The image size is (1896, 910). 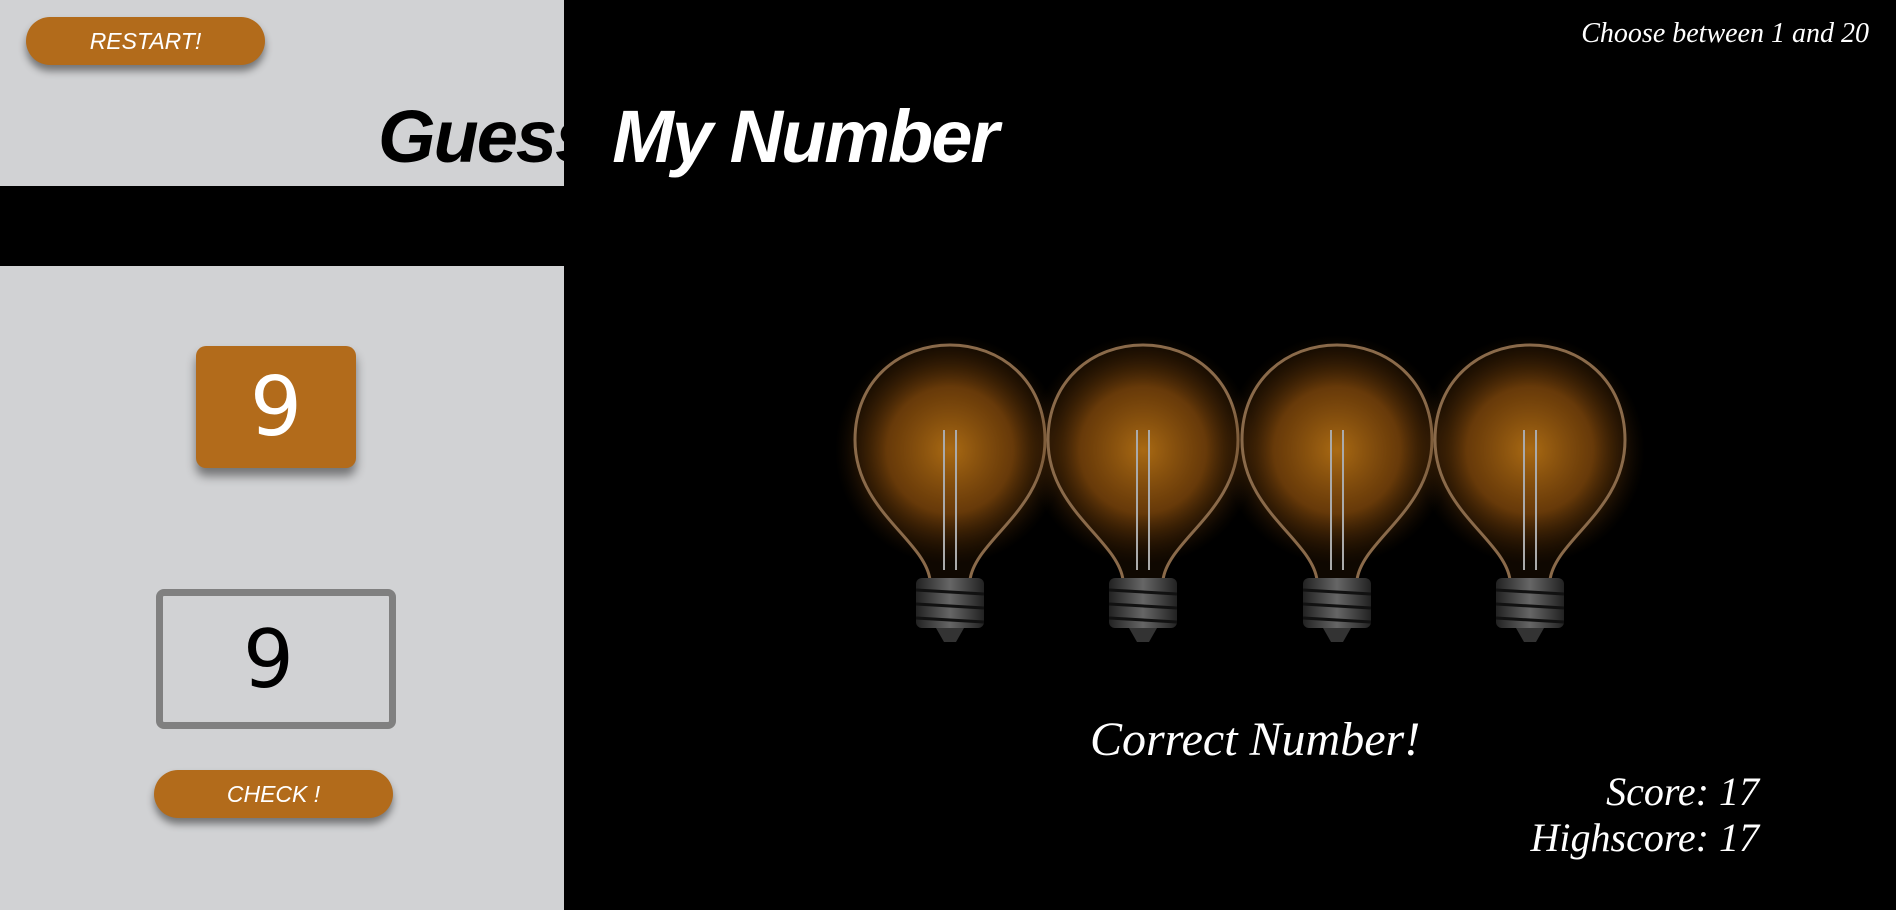 What do you see at coordinates (1725, 33) in the screenshot?
I see `range-hint: Choose between 1 and 20` at bounding box center [1725, 33].